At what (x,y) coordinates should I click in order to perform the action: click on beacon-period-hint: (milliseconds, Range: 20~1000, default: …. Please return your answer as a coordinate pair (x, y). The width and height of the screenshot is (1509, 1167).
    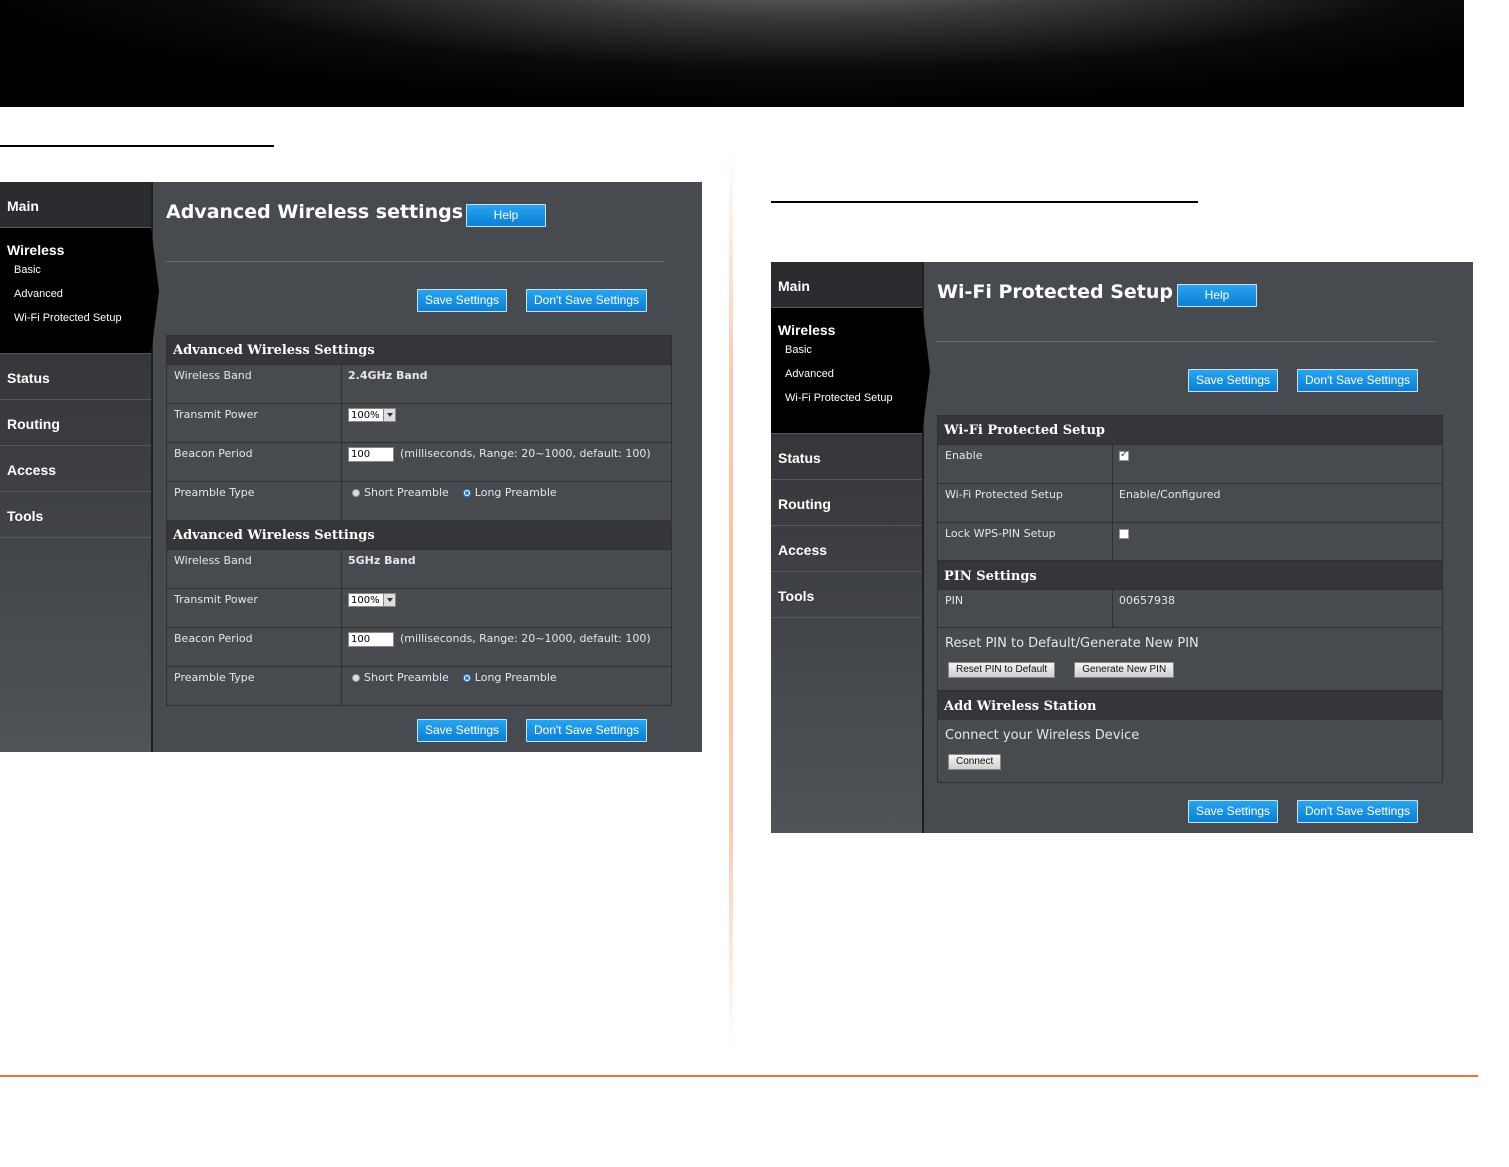
    Looking at the image, I should click on (525, 453).